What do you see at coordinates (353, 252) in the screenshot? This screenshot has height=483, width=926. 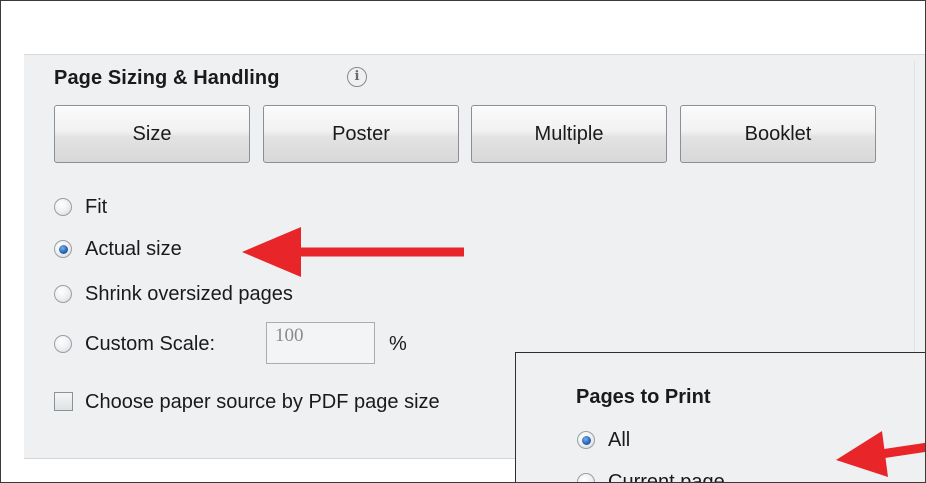 I see `arrow-to-actual-size` at bounding box center [353, 252].